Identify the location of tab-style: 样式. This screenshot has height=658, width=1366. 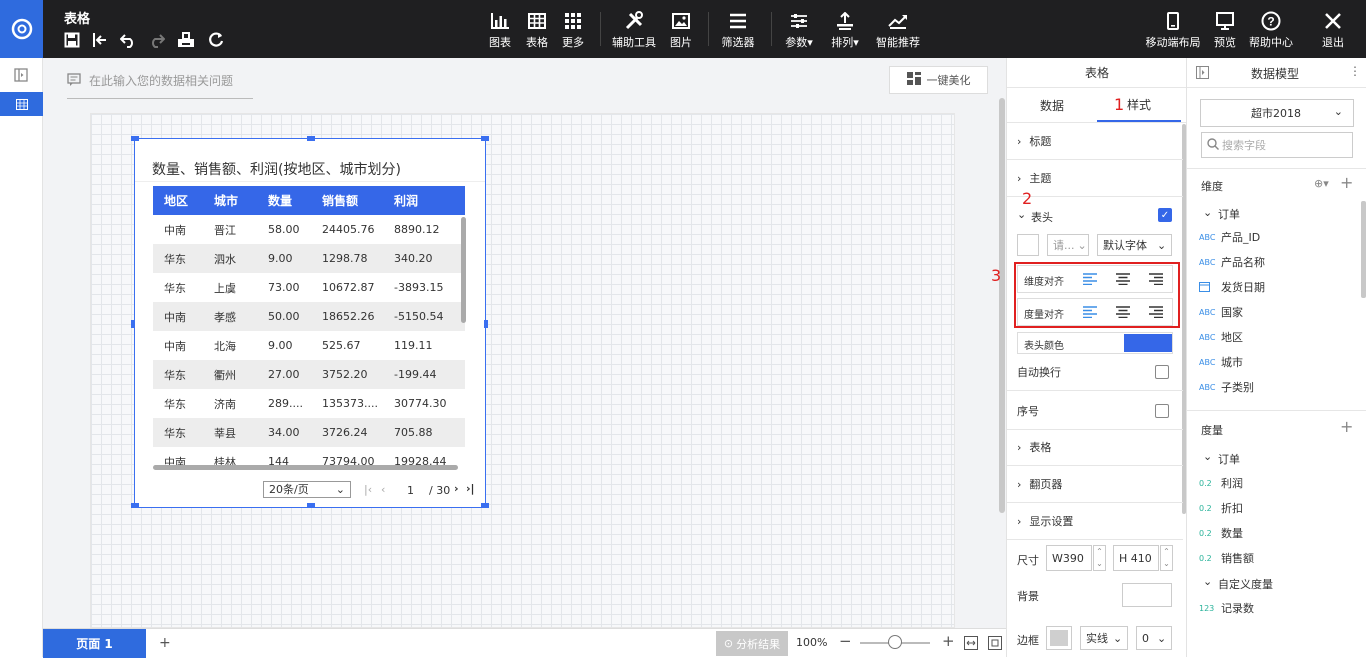
(1139, 105).